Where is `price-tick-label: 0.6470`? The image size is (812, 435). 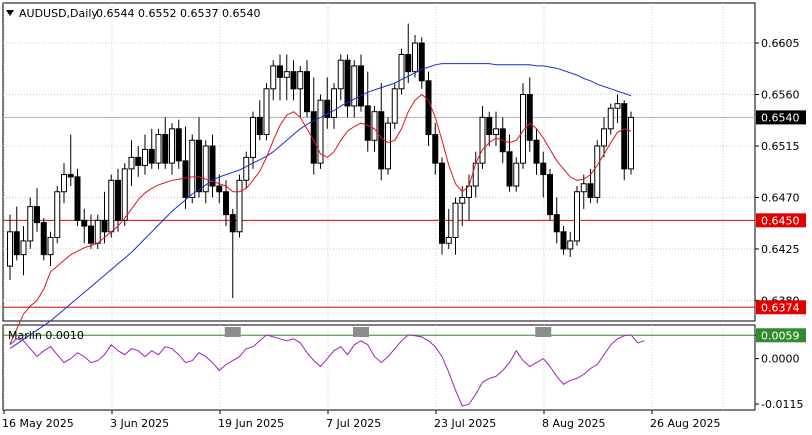 price-tick-label: 0.6470 is located at coordinates (780, 197).